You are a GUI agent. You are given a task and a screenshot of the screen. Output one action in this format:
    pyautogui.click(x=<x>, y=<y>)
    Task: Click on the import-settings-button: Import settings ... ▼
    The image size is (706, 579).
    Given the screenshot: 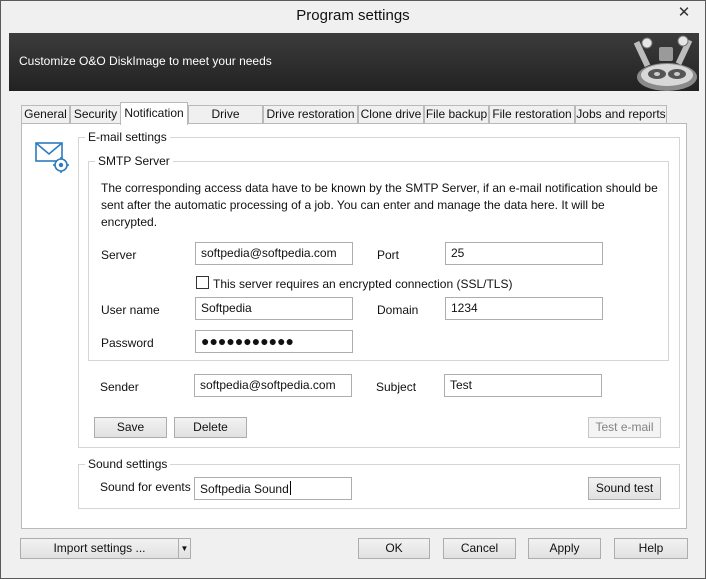 What is the action you would take?
    pyautogui.click(x=105, y=548)
    